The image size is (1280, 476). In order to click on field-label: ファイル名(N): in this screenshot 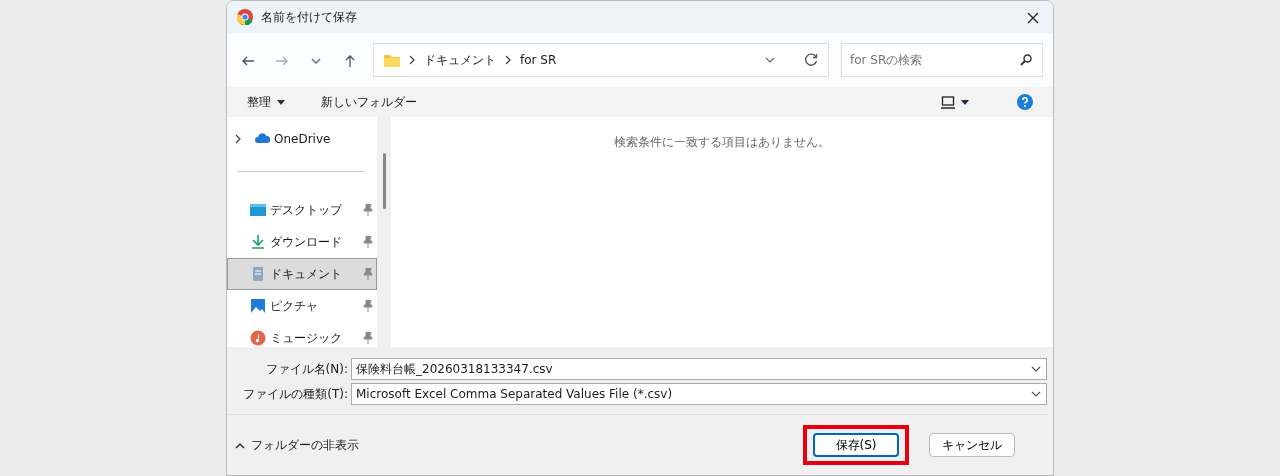, I will do `click(306, 369)`.